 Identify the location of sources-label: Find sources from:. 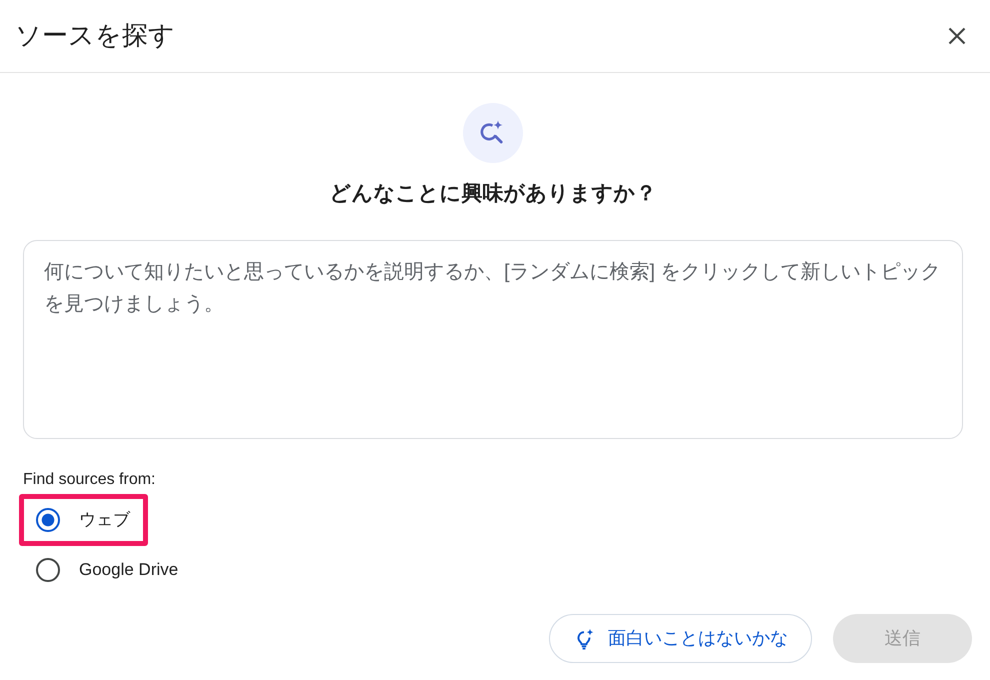
(89, 480).